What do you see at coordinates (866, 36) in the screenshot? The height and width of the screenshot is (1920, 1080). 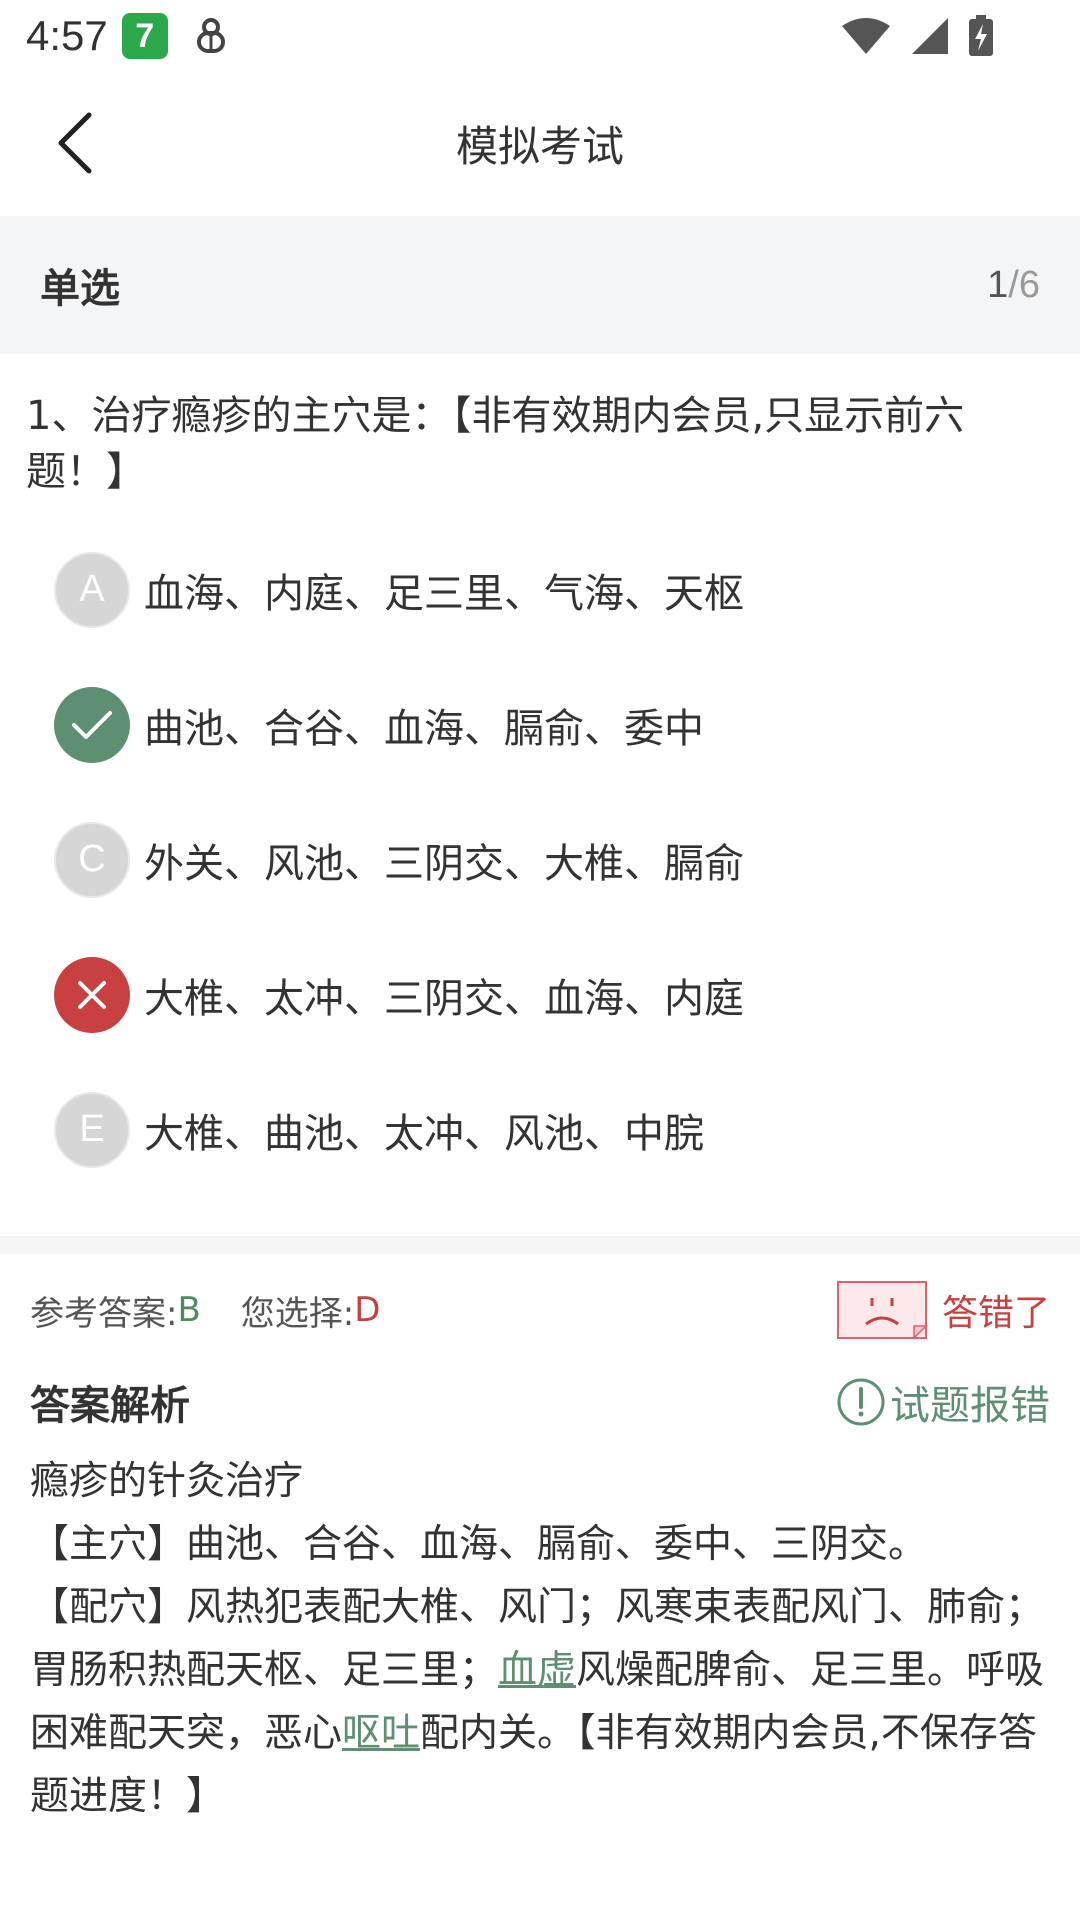 I see `wifi-icon` at bounding box center [866, 36].